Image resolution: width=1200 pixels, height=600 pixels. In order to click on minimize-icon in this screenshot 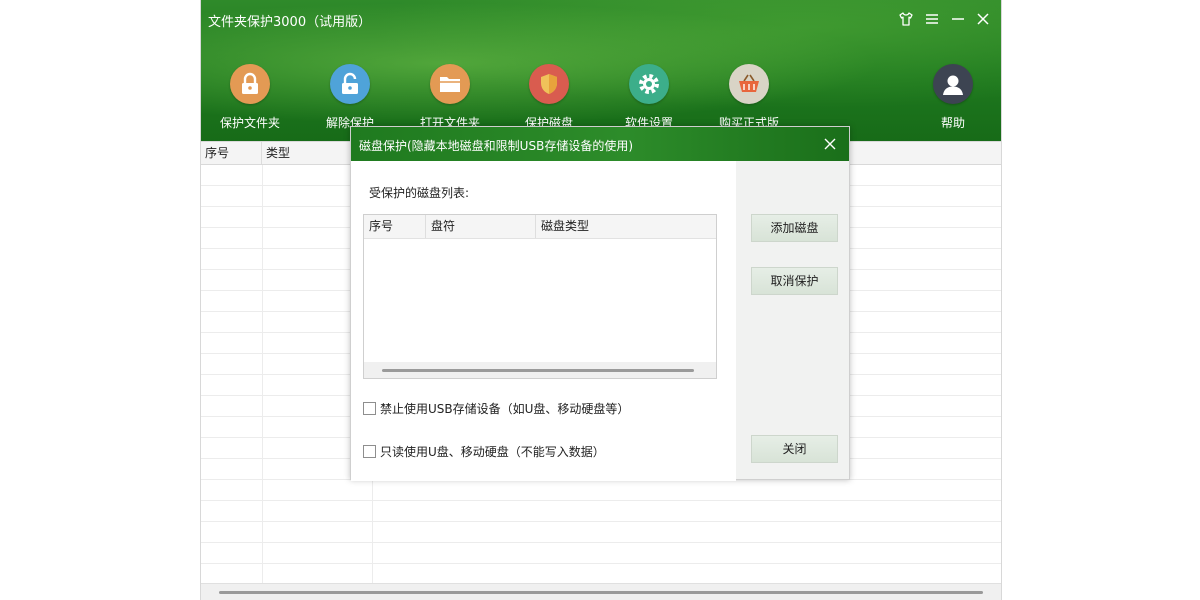, I will do `click(958, 19)`.